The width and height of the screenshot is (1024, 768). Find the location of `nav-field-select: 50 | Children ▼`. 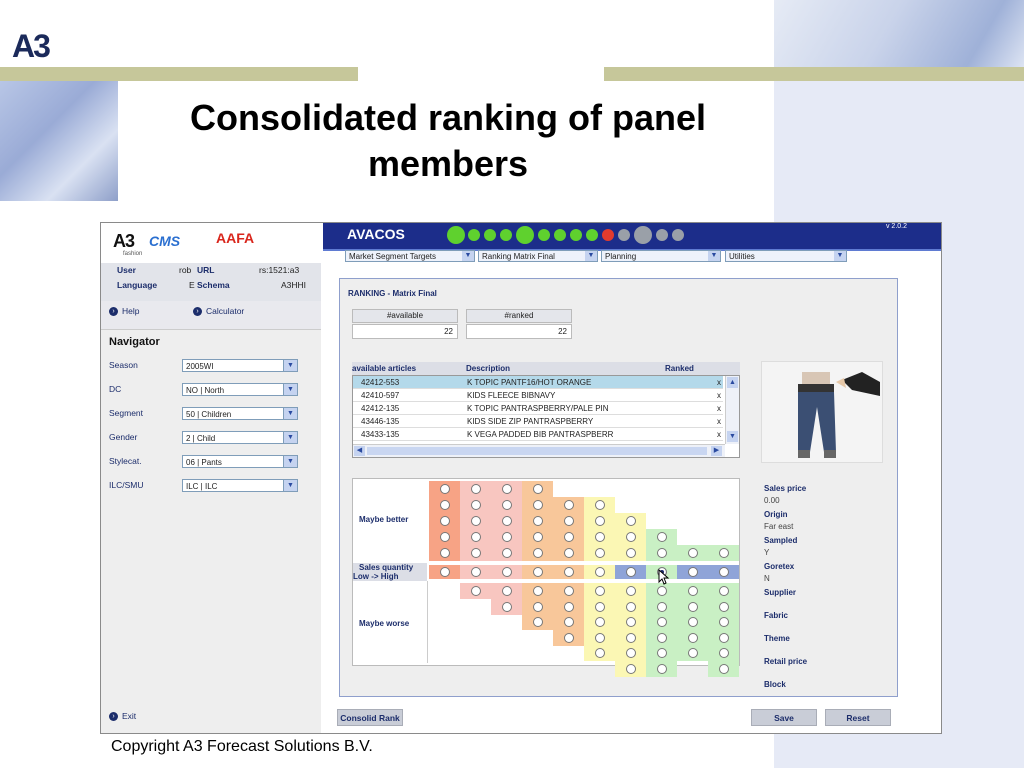

nav-field-select: 50 | Children ▼ is located at coordinates (240, 413).